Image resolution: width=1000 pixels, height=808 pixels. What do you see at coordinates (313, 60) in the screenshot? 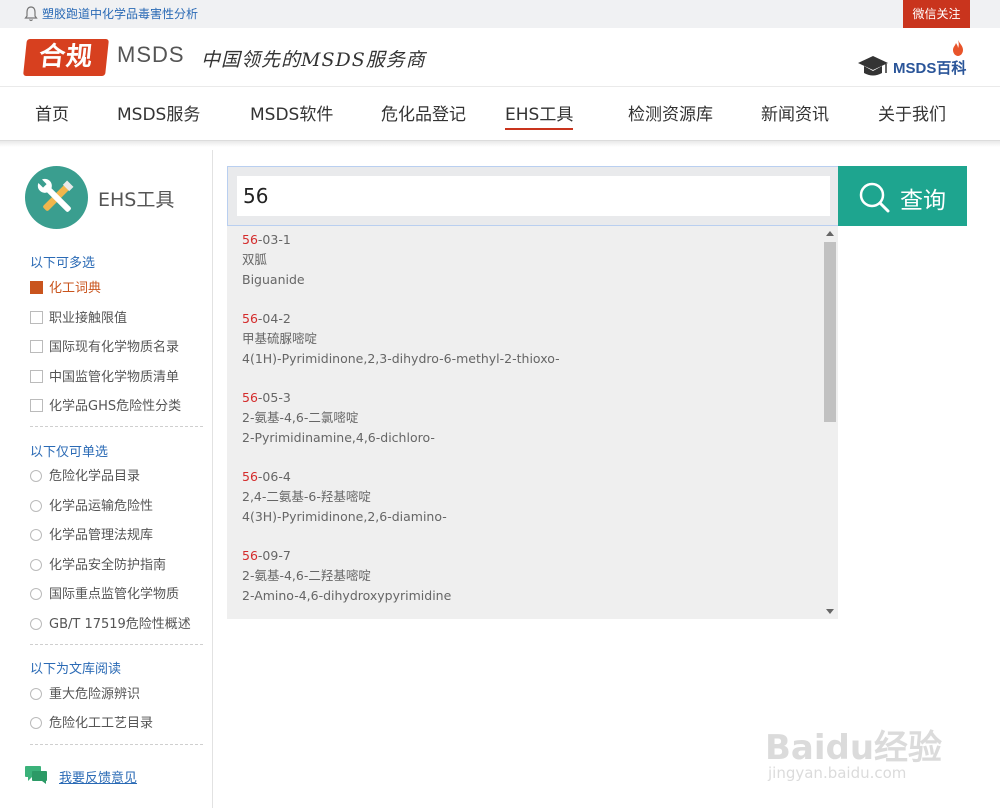
I see `site-slogan: 中国领先的MSDS服务商` at bounding box center [313, 60].